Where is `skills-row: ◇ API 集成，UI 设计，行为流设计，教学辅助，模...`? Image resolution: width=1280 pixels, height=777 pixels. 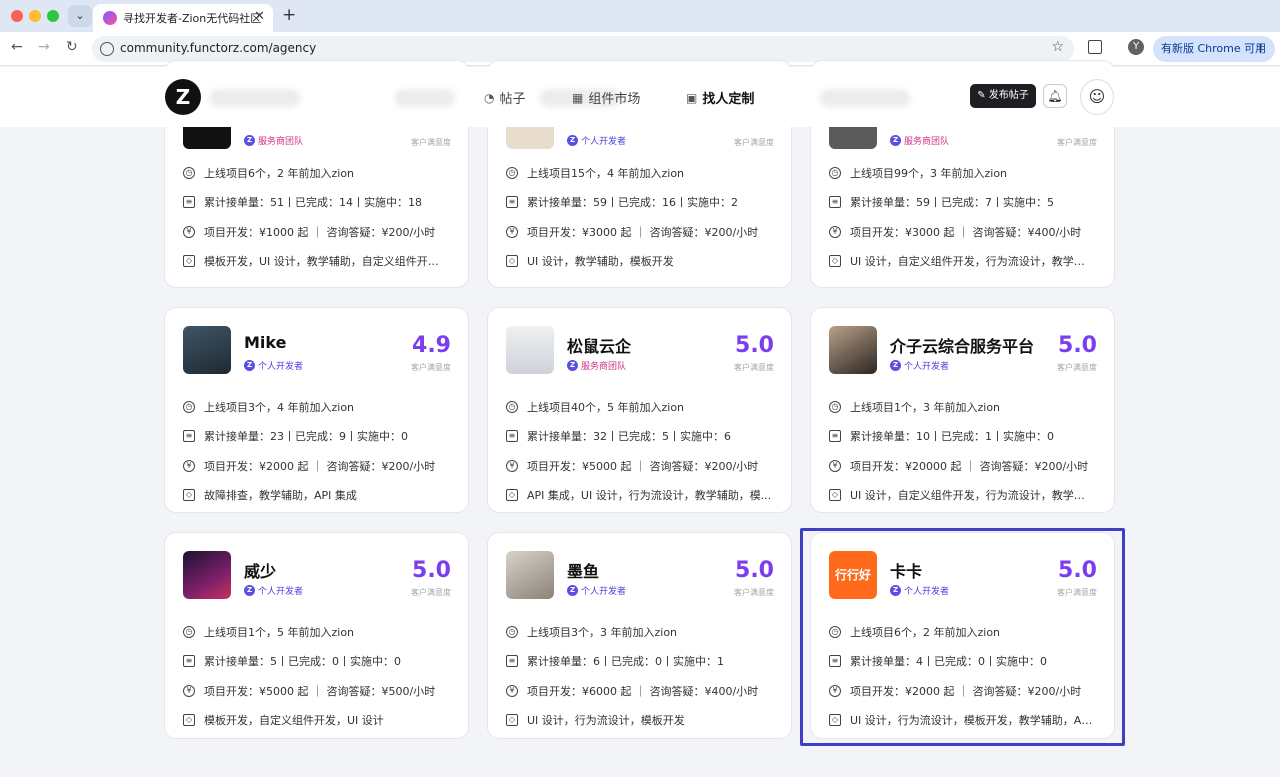
skills-row: ◇ API 集成，UI 设计，行为流设计，教学辅助，模... is located at coordinates (641, 496).